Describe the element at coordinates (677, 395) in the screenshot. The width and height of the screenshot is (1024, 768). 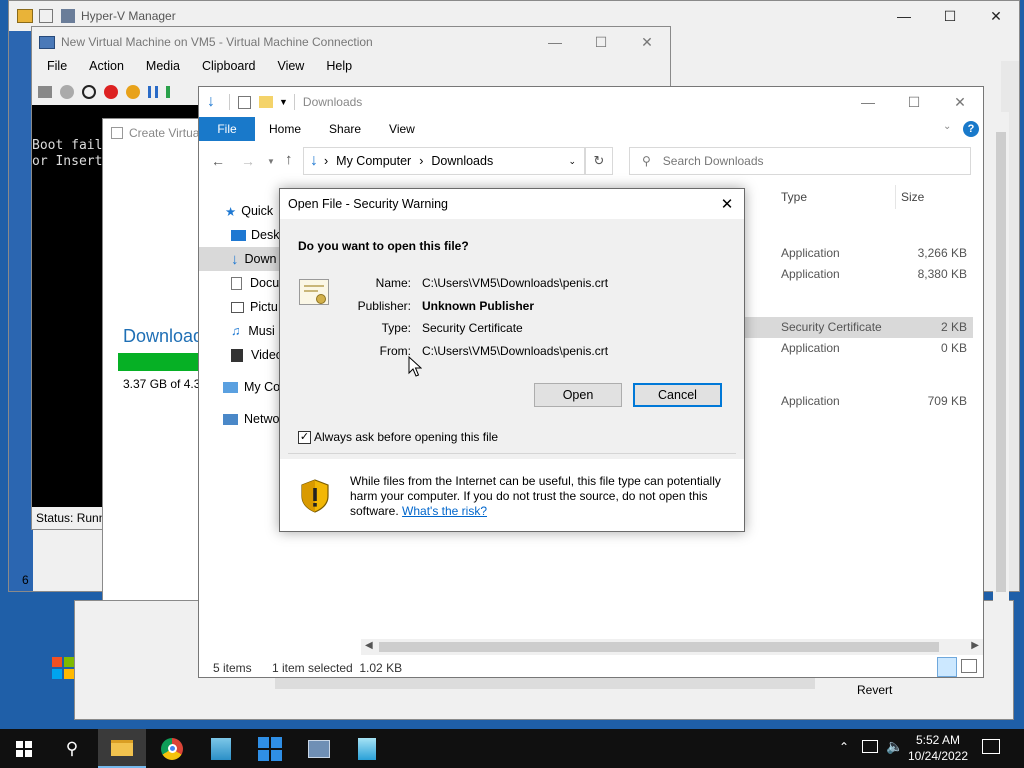
I see `cancel-button: Cancel` at that location.